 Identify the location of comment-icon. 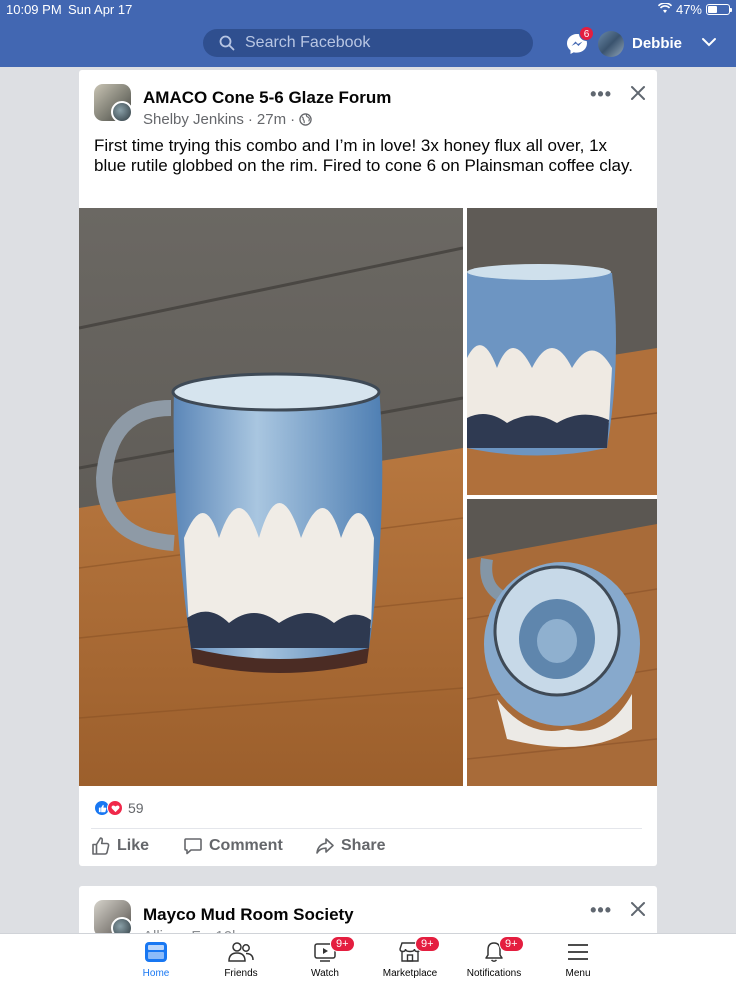
(193, 846).